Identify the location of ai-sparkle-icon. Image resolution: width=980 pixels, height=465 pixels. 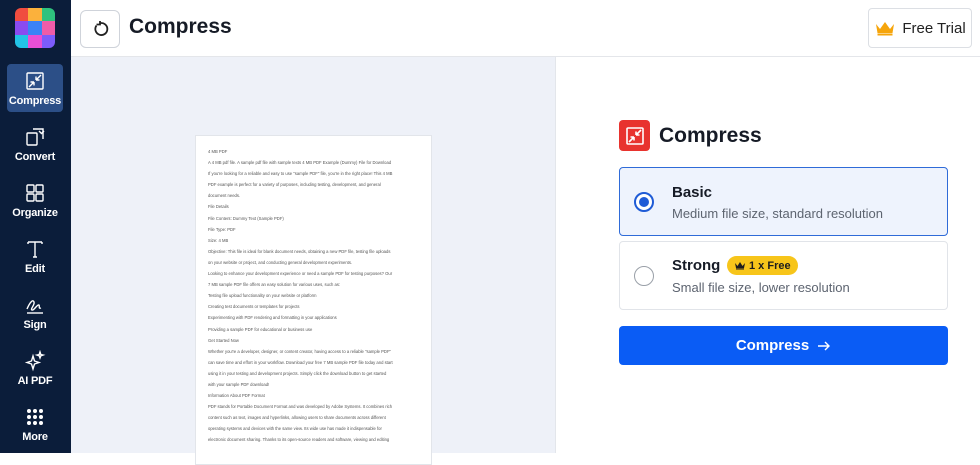
(35, 361).